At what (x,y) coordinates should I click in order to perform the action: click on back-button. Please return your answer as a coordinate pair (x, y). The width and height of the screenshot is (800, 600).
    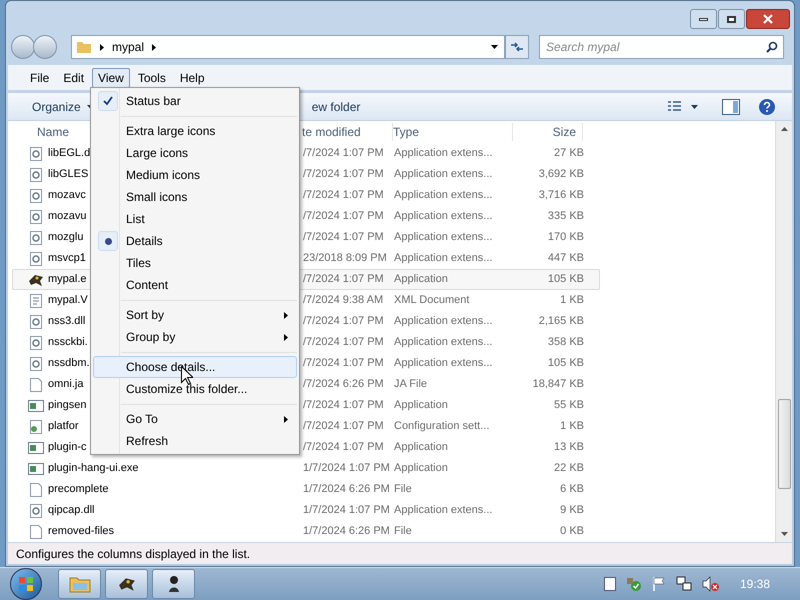
    Looking at the image, I should click on (23, 47).